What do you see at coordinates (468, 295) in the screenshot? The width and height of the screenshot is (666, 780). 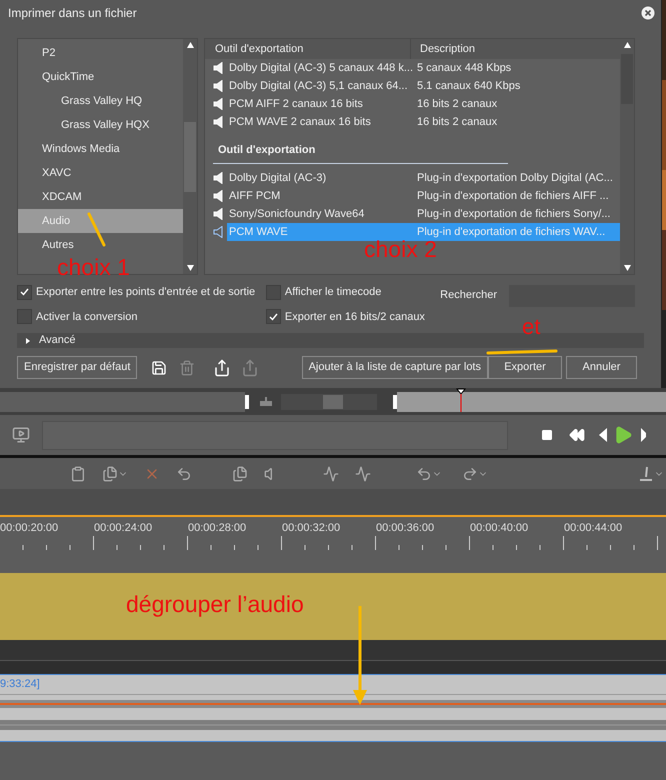 I see `search-label: Rechercher` at bounding box center [468, 295].